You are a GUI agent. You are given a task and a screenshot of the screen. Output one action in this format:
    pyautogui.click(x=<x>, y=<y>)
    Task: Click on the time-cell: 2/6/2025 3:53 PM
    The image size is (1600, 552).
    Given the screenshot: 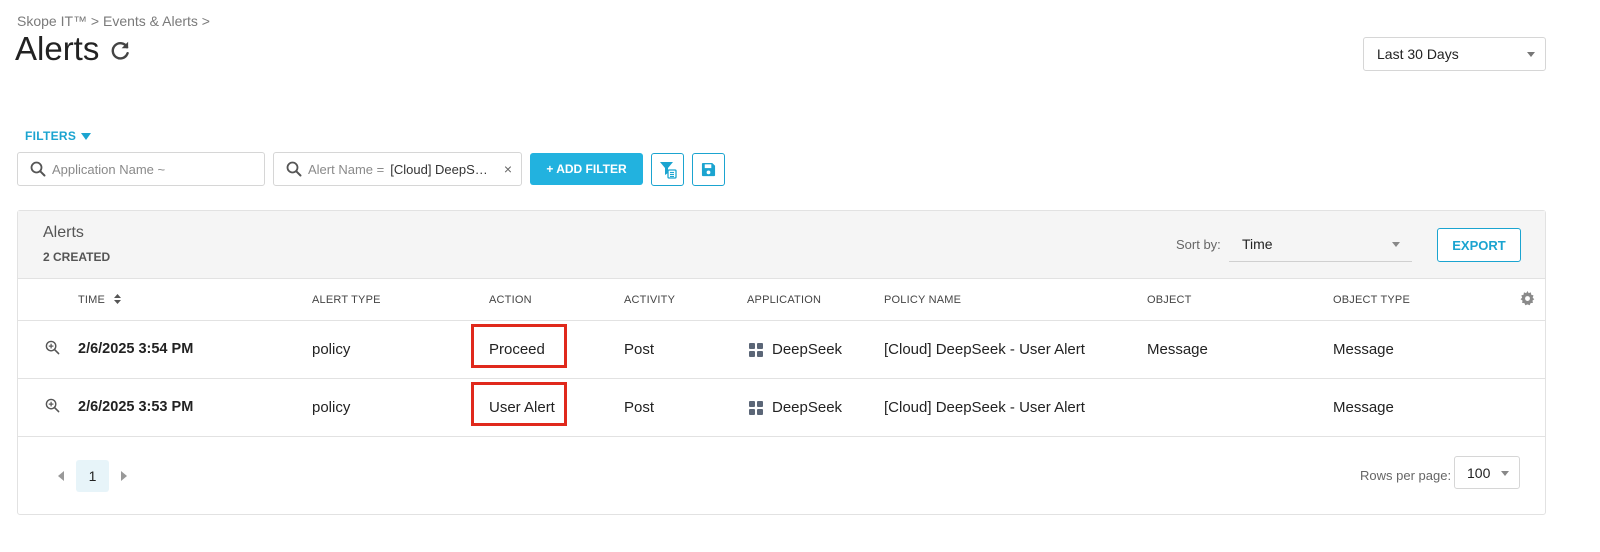 What is the action you would take?
    pyautogui.click(x=136, y=407)
    